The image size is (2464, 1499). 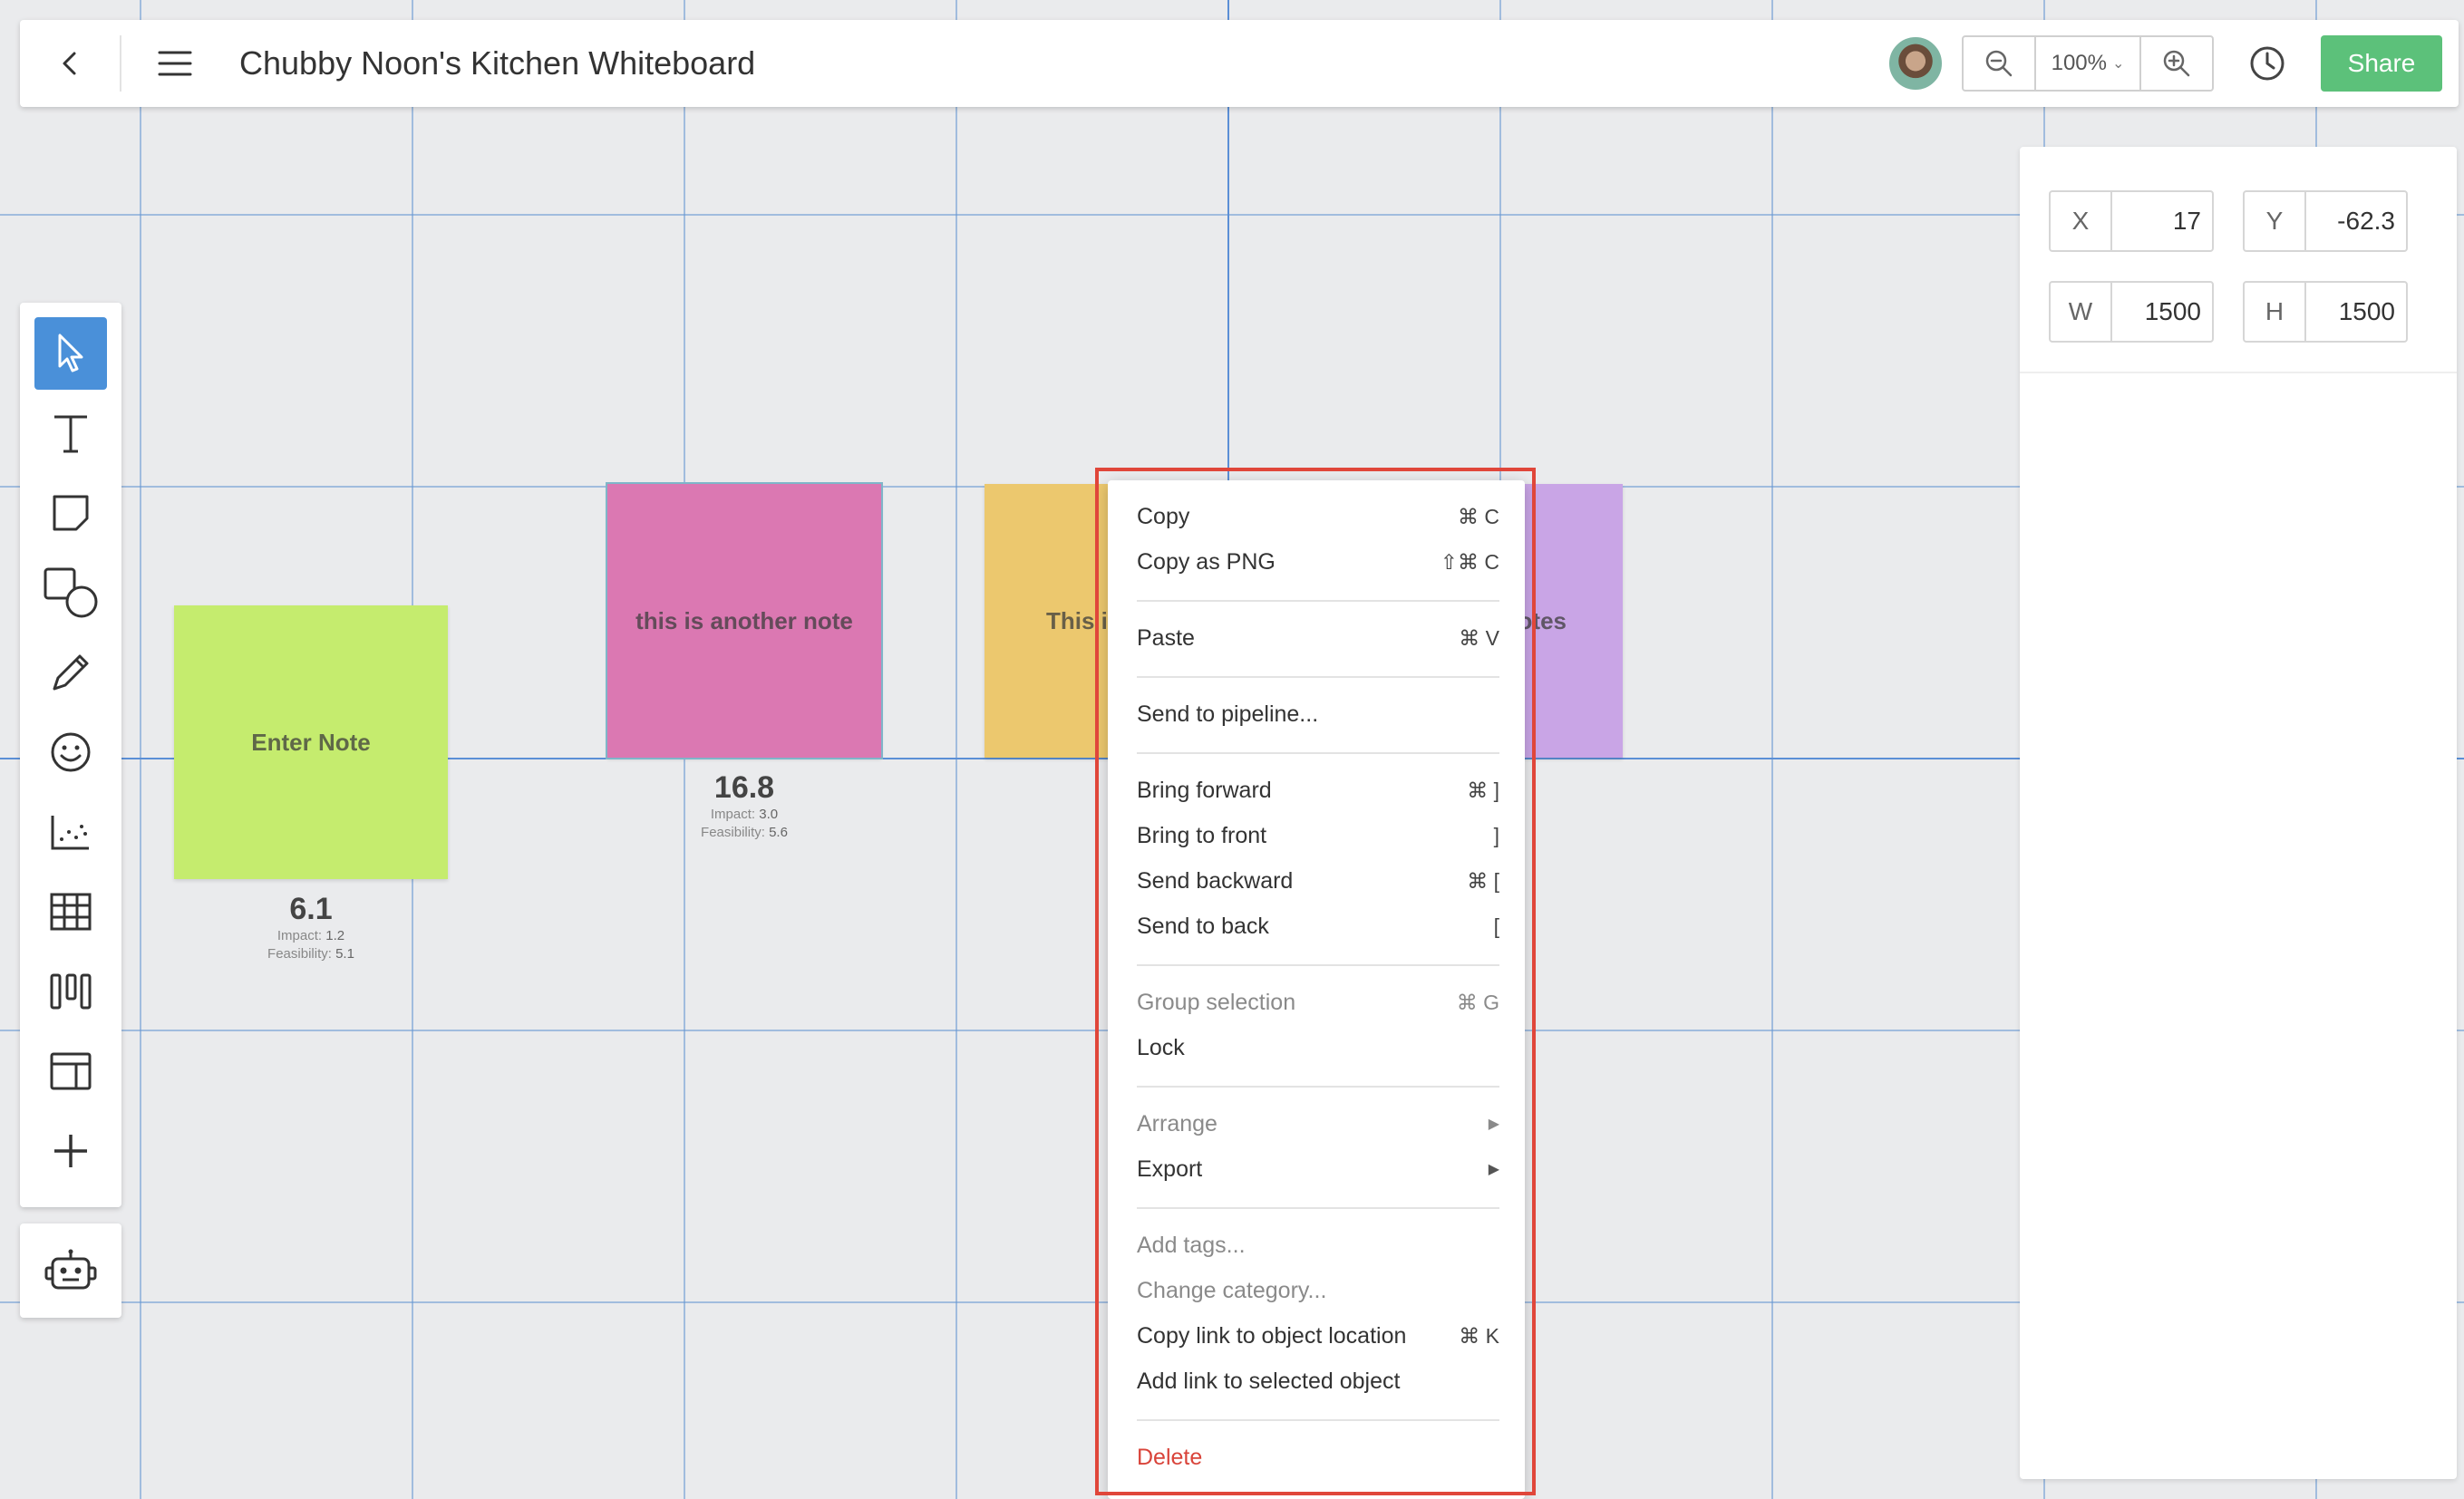 What do you see at coordinates (70, 1151) in the screenshot?
I see `add-tool` at bounding box center [70, 1151].